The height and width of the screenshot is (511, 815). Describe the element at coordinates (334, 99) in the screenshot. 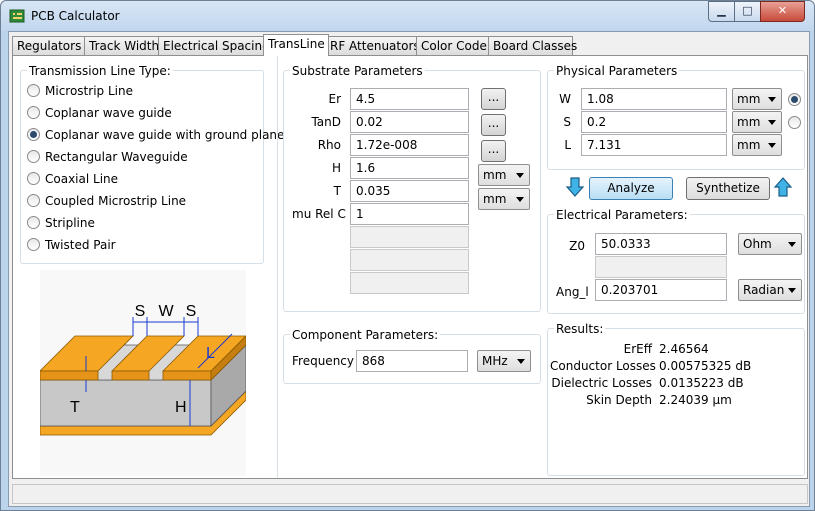

I see `er-label: Er` at that location.